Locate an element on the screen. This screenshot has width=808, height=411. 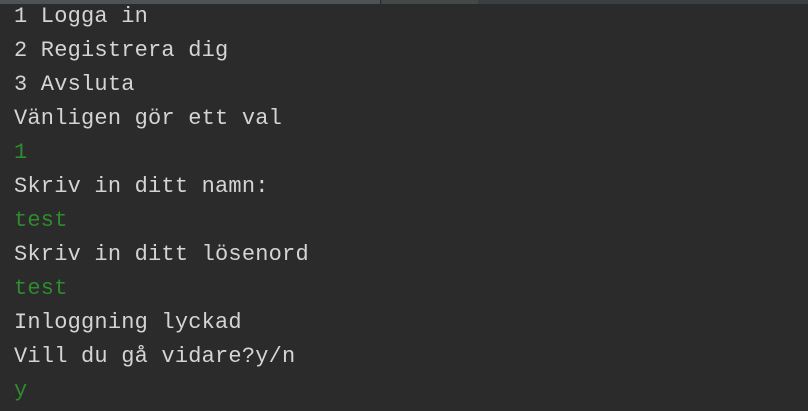
console-line-choice-prompt: Vänligen gör ett val is located at coordinates (148, 118).